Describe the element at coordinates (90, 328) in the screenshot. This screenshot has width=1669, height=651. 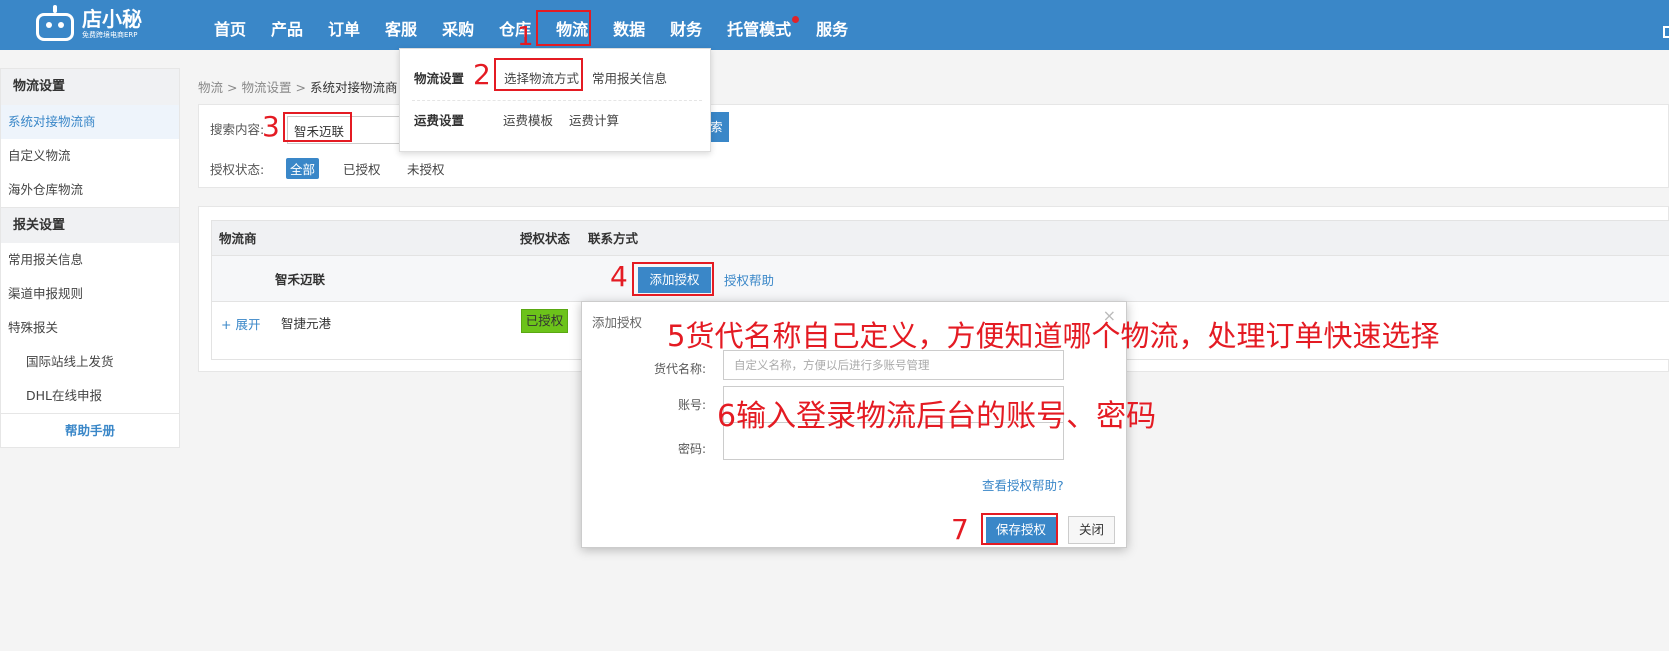
I see `sidebar-item-special-customs: 特殊报关` at that location.